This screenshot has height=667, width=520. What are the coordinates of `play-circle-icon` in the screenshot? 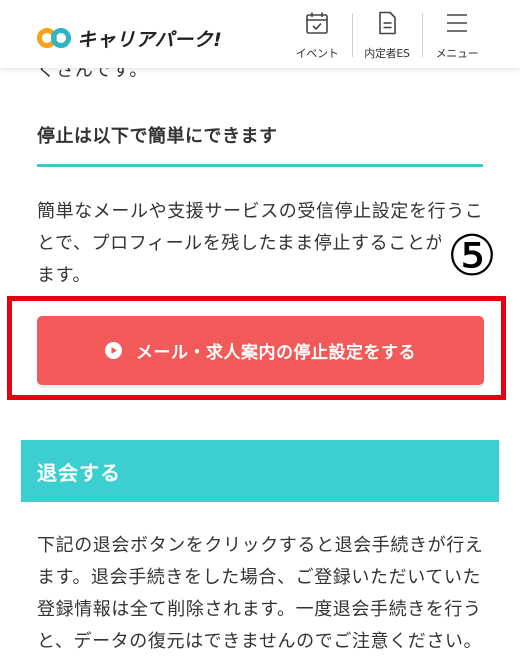 It's located at (113, 350).